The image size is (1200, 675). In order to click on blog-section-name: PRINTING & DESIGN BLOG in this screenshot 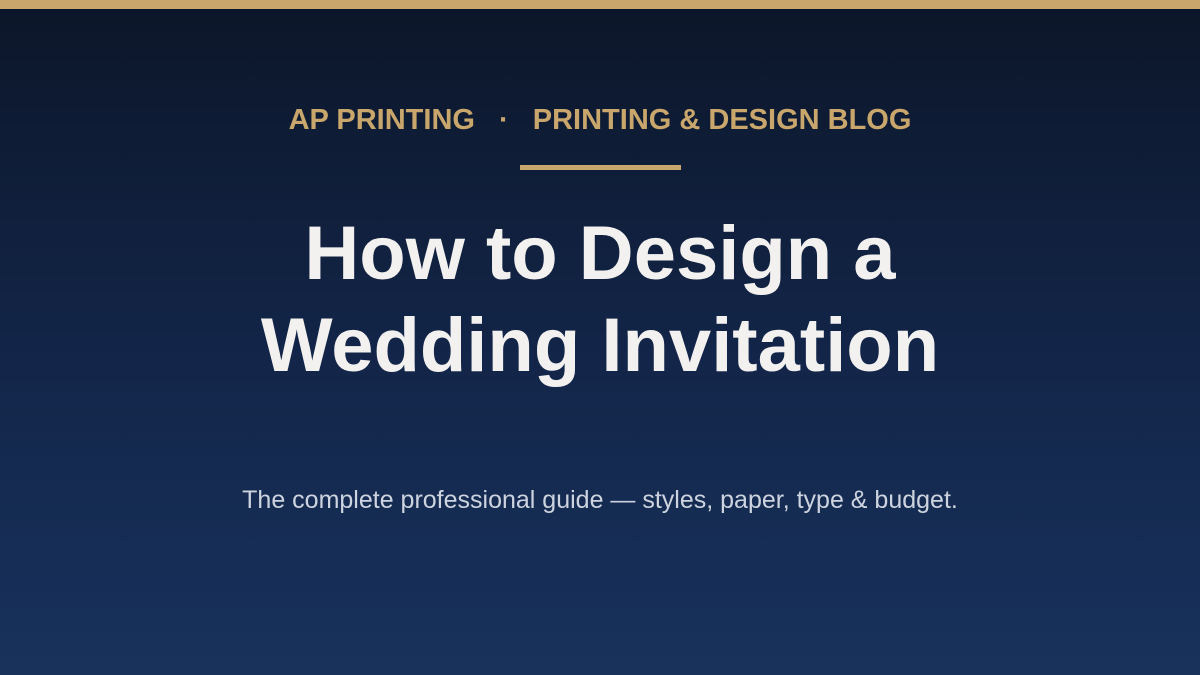, I will do `click(722, 120)`.